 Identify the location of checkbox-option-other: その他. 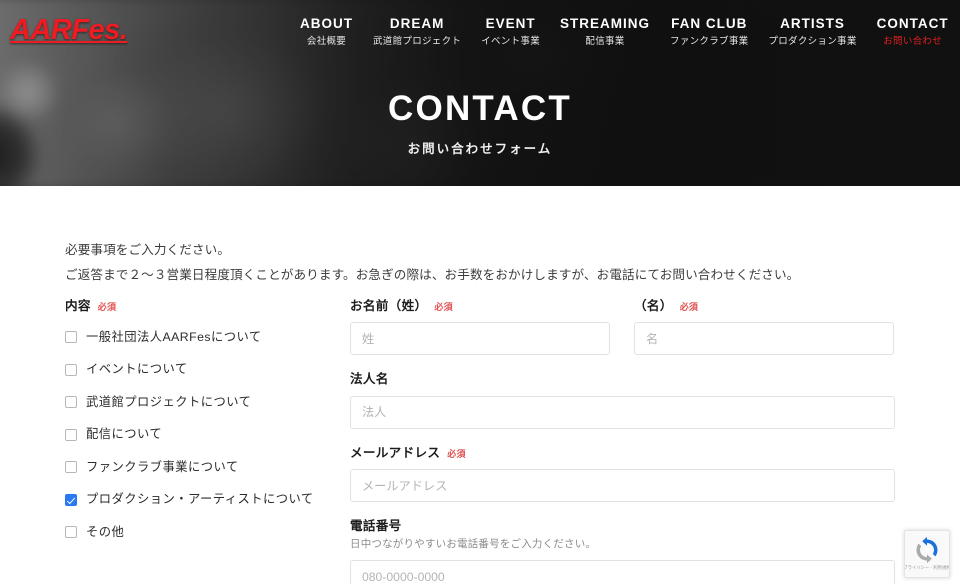
(207, 532).